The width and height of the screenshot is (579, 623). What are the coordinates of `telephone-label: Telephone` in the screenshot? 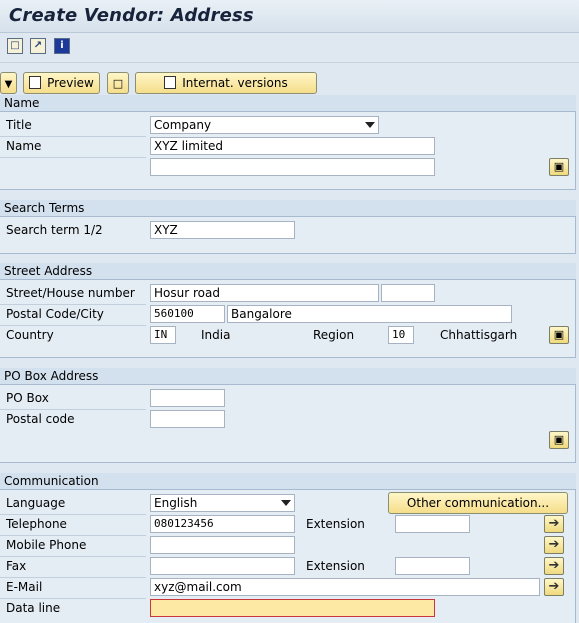 It's located at (36, 524).